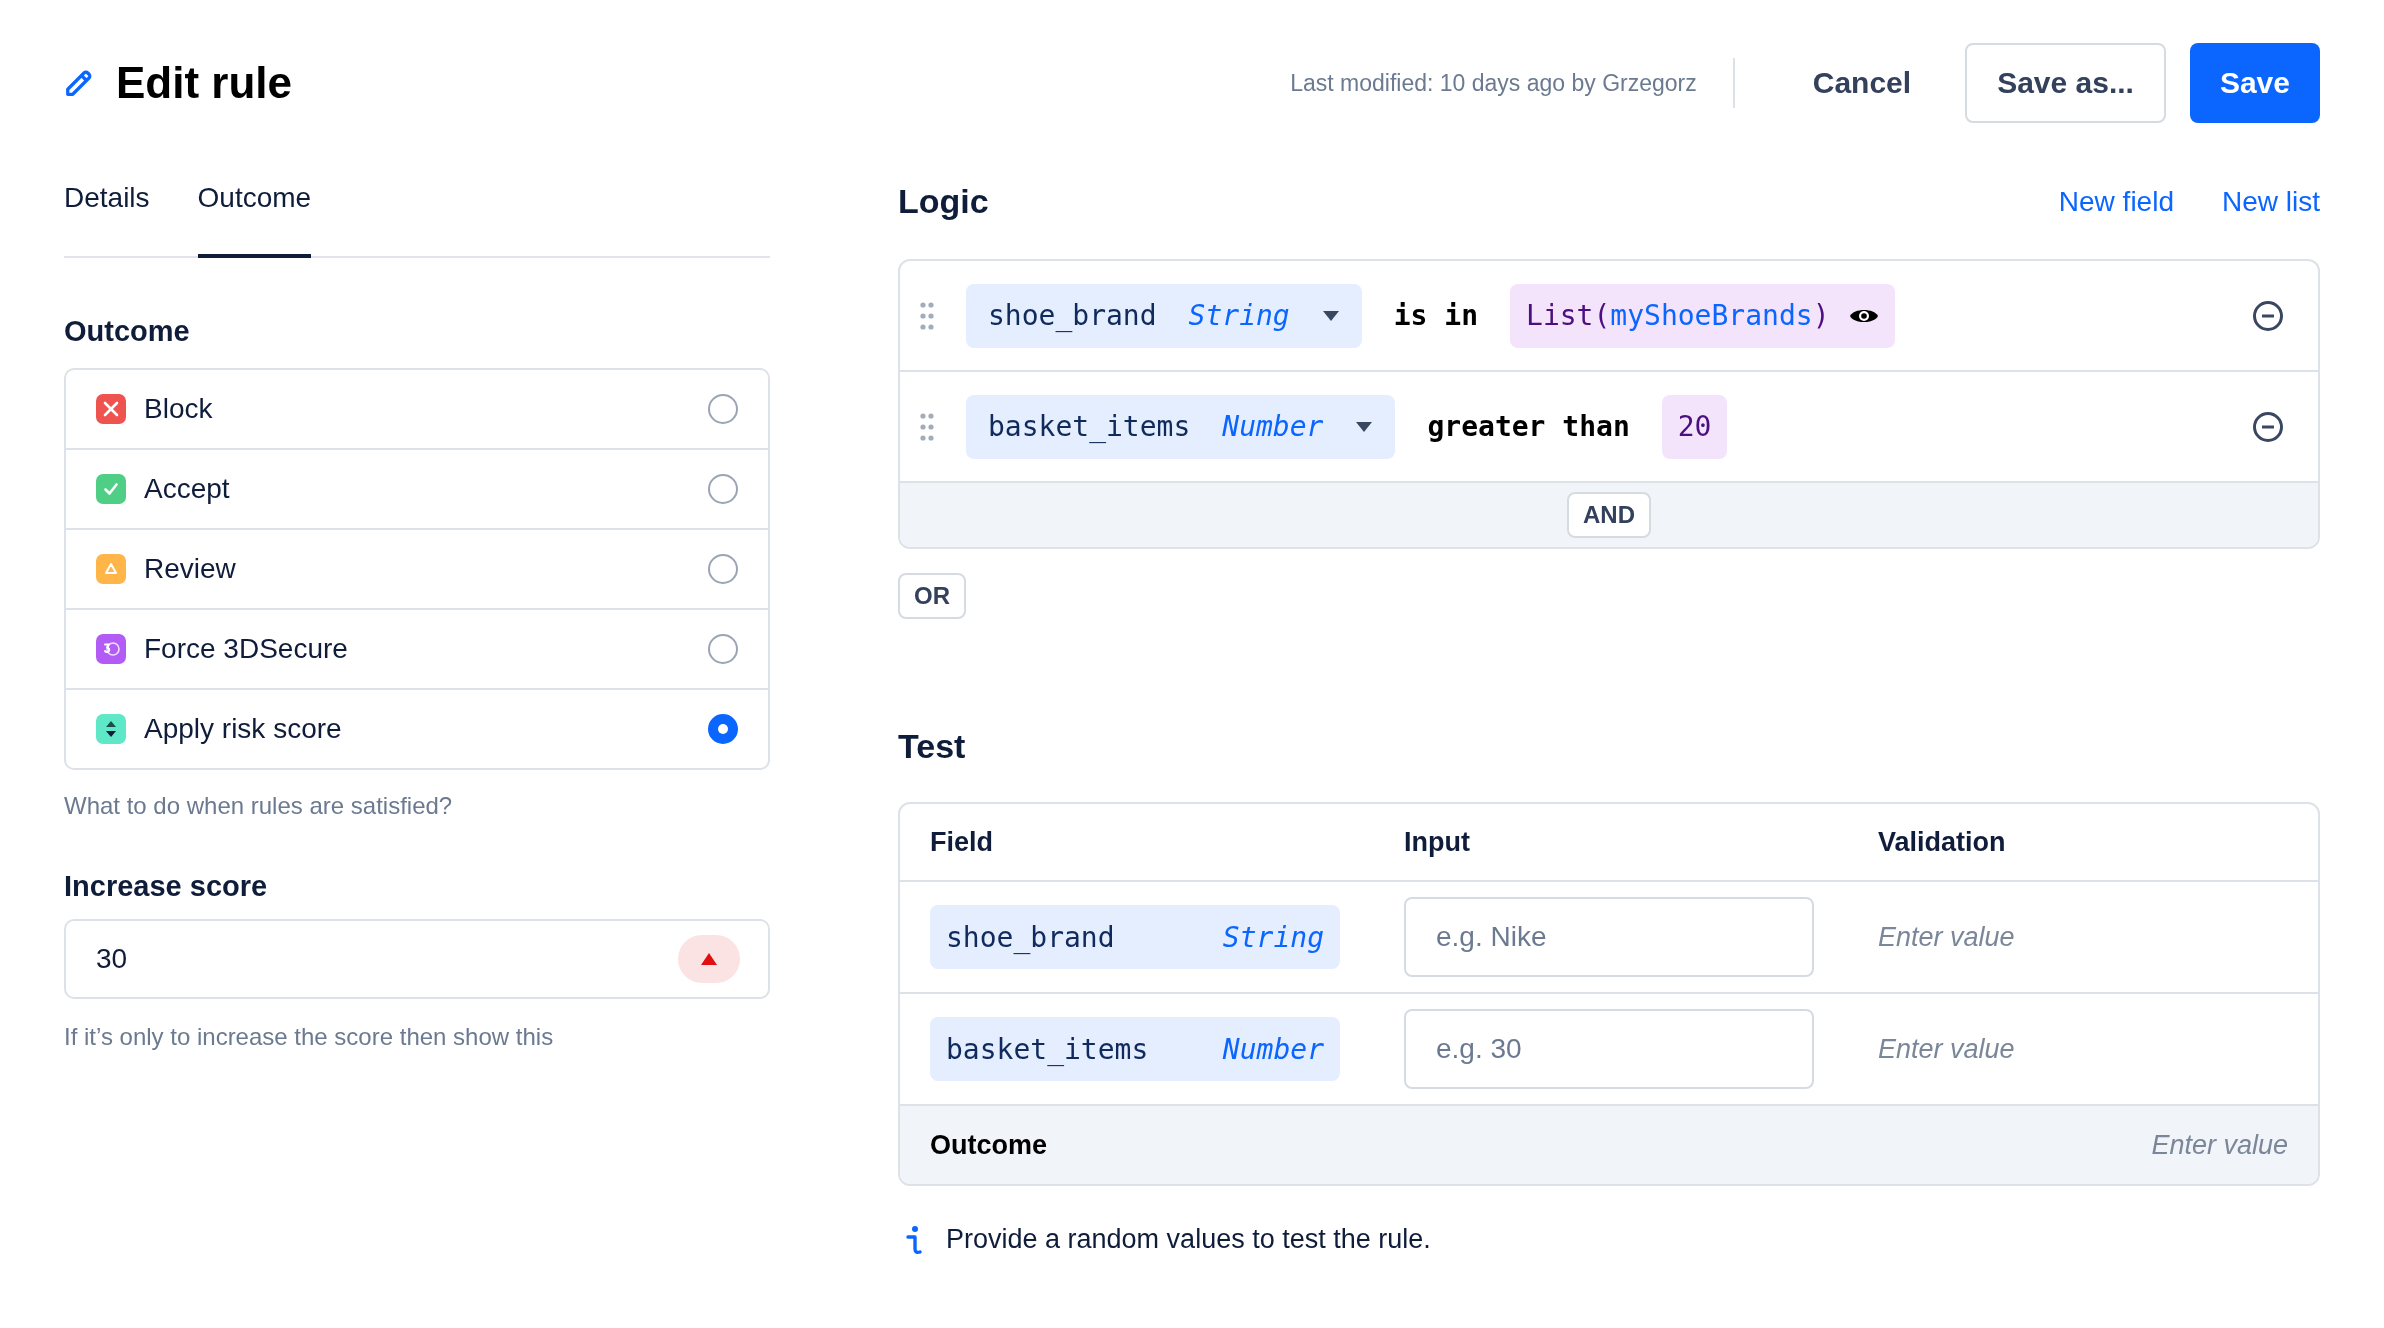 Image resolution: width=2384 pixels, height=1328 pixels. I want to click on info-icon, so click(914, 1239).